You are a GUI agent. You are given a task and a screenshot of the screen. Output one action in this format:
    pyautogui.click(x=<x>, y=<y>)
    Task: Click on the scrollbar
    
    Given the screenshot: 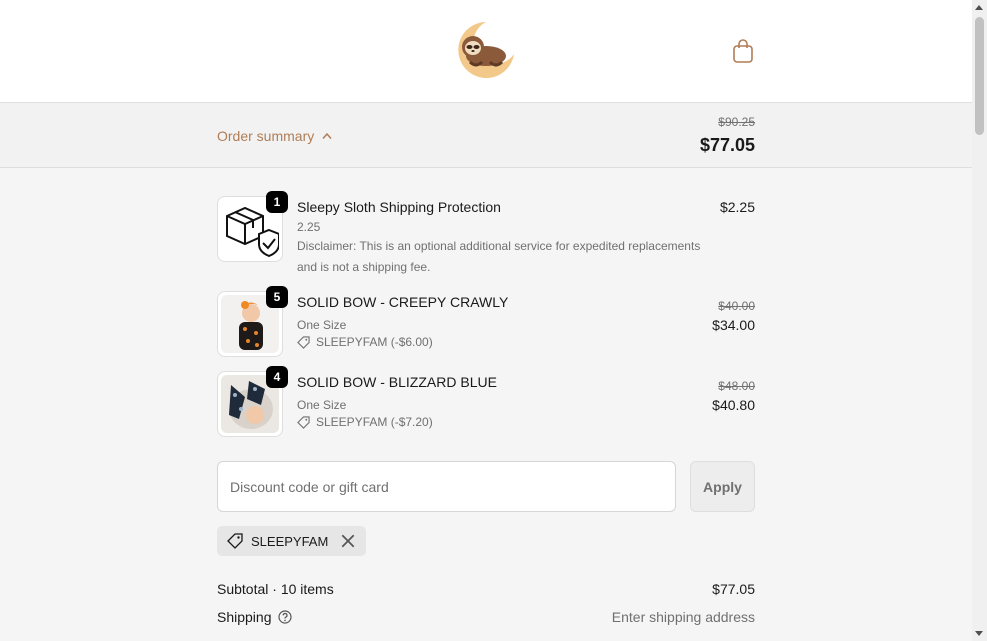 What is the action you would take?
    pyautogui.click(x=979, y=320)
    